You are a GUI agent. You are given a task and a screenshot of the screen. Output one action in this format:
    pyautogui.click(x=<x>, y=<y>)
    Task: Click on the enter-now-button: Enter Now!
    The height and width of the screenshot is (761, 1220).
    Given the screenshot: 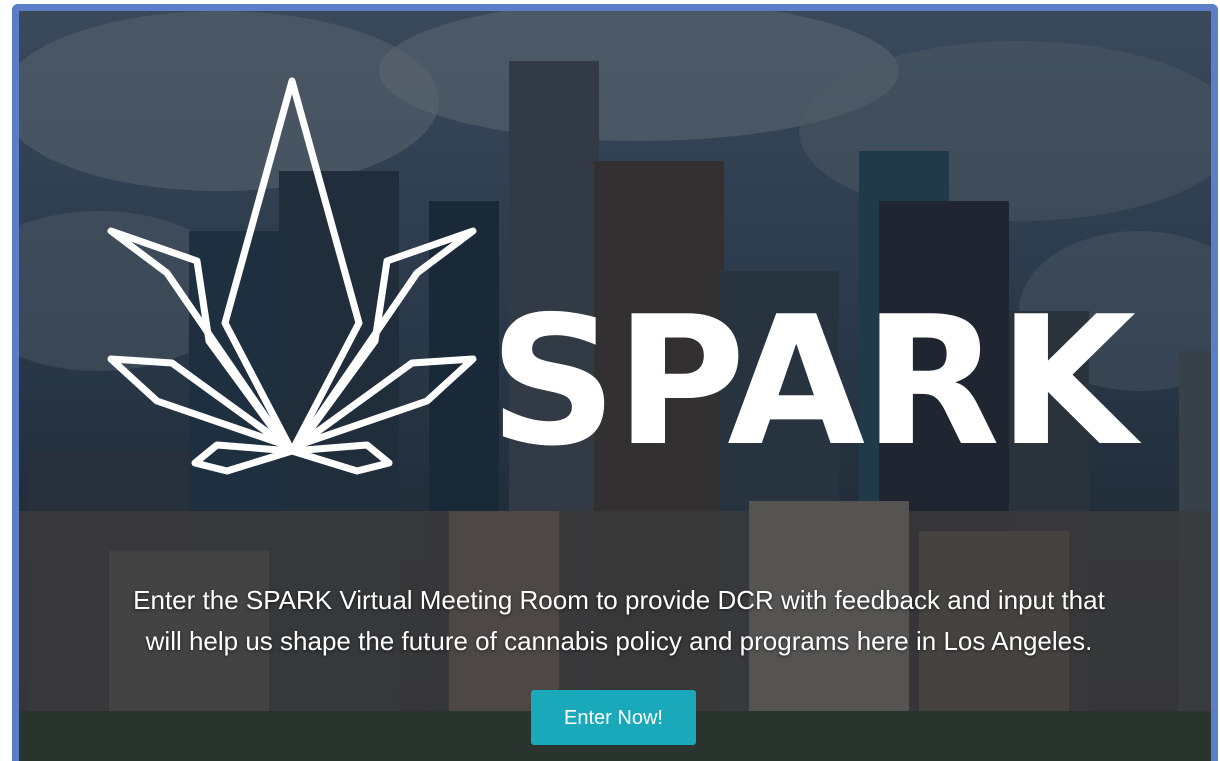 What is the action you would take?
    pyautogui.click(x=613, y=717)
    